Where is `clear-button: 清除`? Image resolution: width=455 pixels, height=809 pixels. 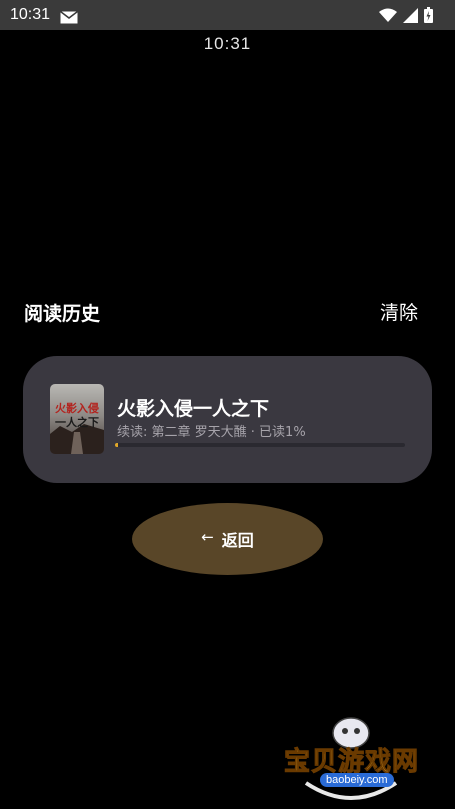
clear-button: 清除 is located at coordinates (399, 311).